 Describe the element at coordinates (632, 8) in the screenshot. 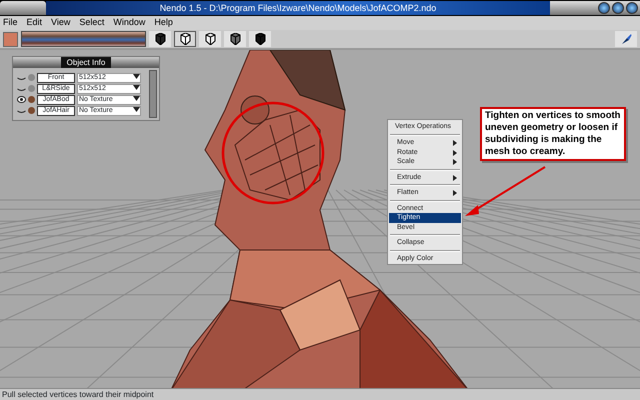

I see `close-button` at that location.